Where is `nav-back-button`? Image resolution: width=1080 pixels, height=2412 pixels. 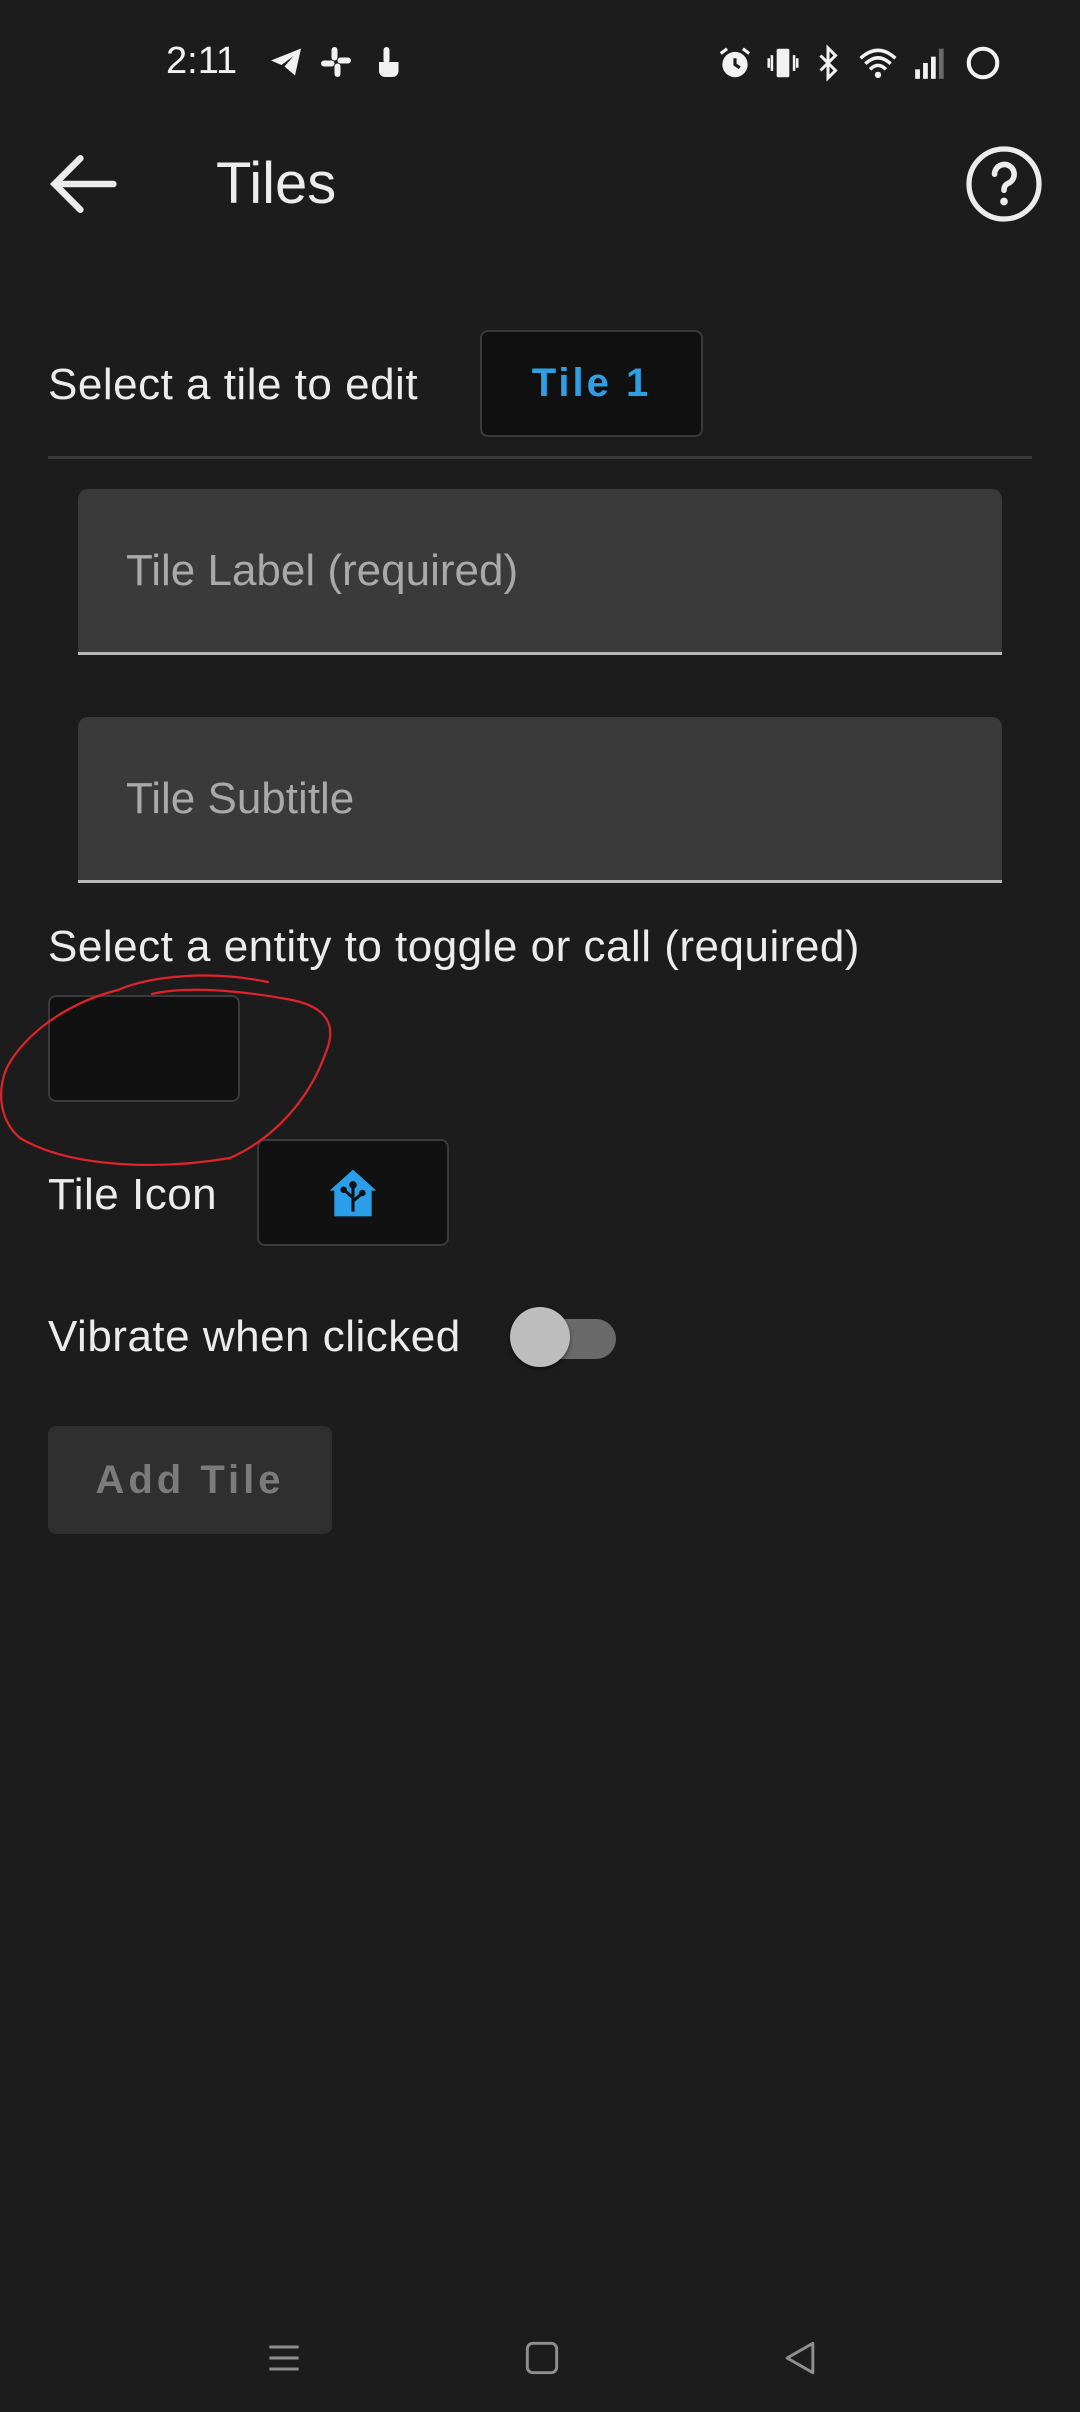 nav-back-button is located at coordinates (800, 2358).